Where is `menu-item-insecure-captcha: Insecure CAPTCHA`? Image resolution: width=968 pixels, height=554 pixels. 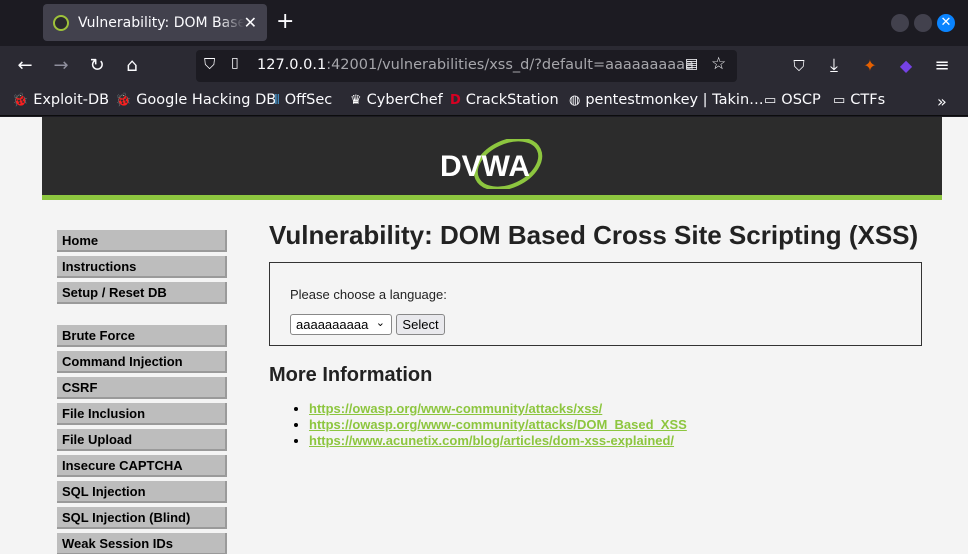 menu-item-insecure-captcha: Insecure CAPTCHA is located at coordinates (142, 466).